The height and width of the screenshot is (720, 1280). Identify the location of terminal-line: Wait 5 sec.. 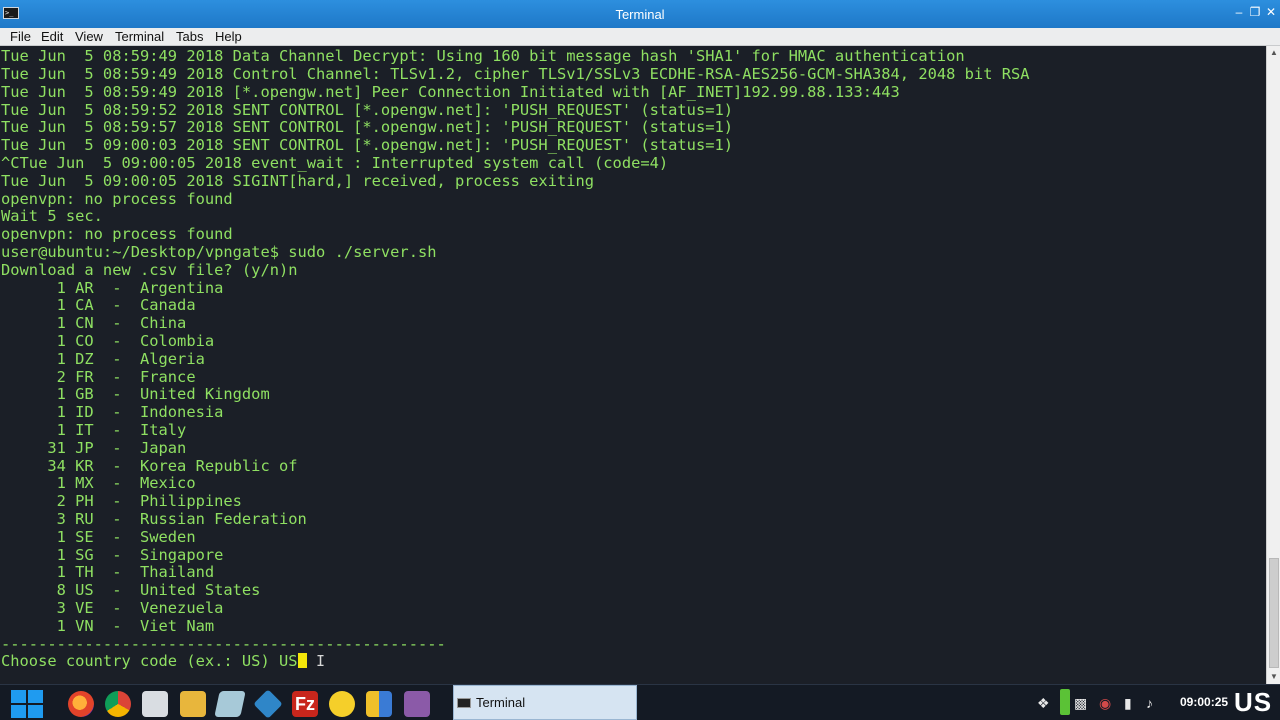
(52, 216).